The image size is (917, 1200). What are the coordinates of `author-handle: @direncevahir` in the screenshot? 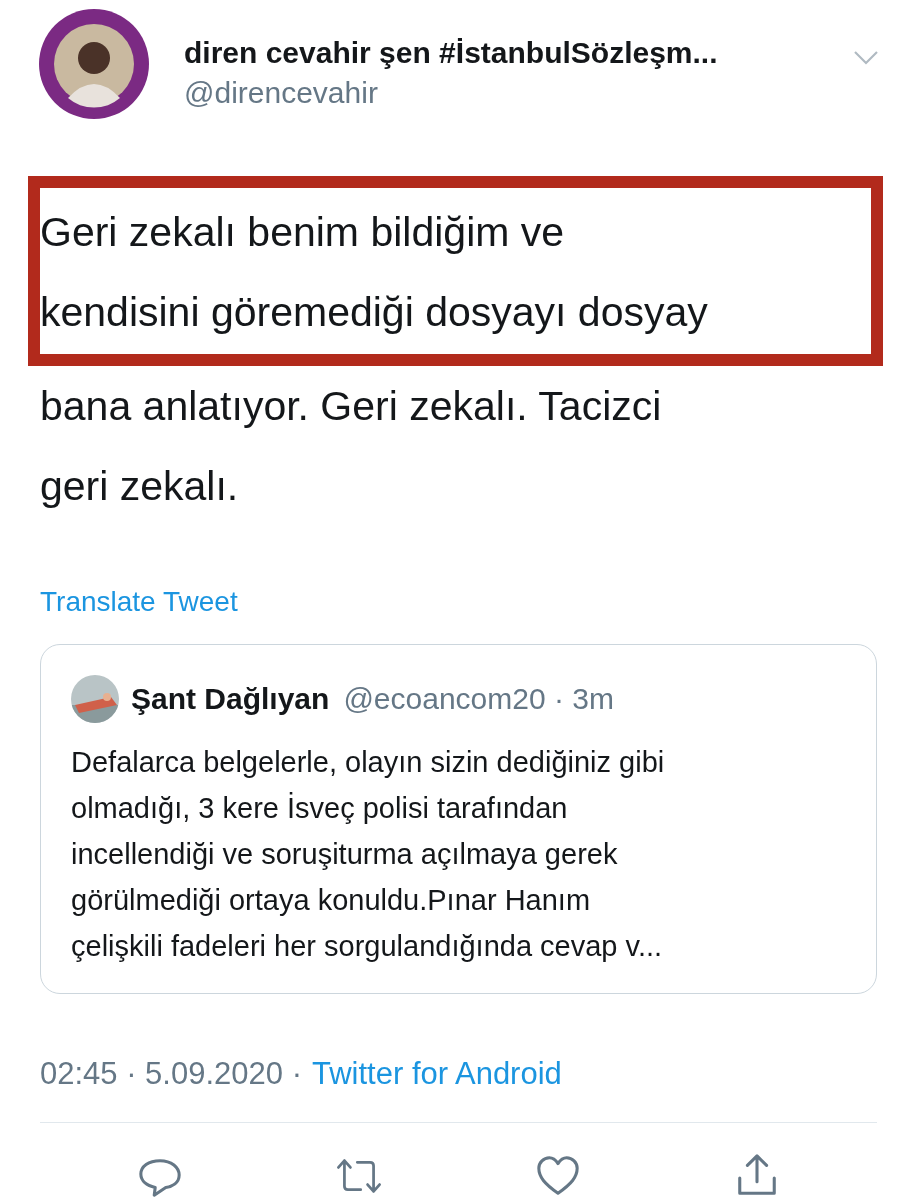 It's located at (451, 93).